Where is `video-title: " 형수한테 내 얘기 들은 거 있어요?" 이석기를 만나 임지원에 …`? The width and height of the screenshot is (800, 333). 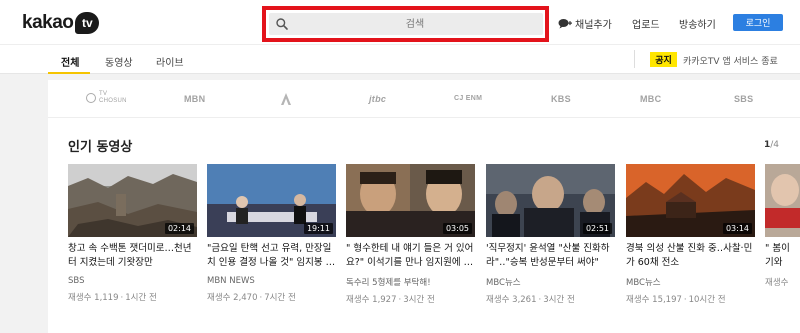 video-title: " 형수한테 내 얘기 들은 거 있어요?" 이석기를 만나 임지원에 … is located at coordinates (410, 256).